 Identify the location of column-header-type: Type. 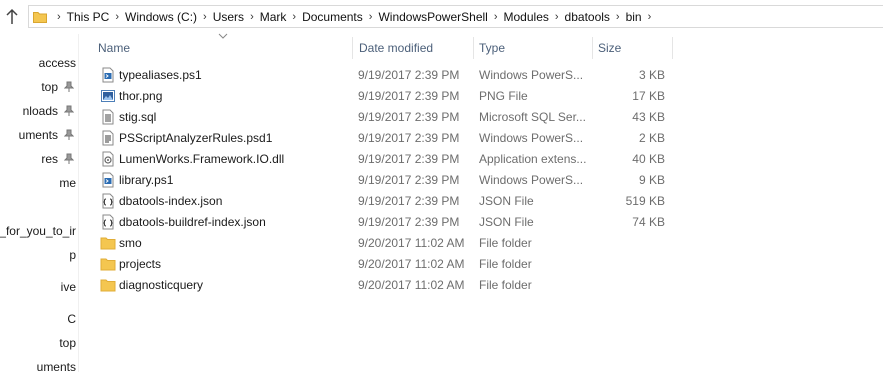
(492, 48).